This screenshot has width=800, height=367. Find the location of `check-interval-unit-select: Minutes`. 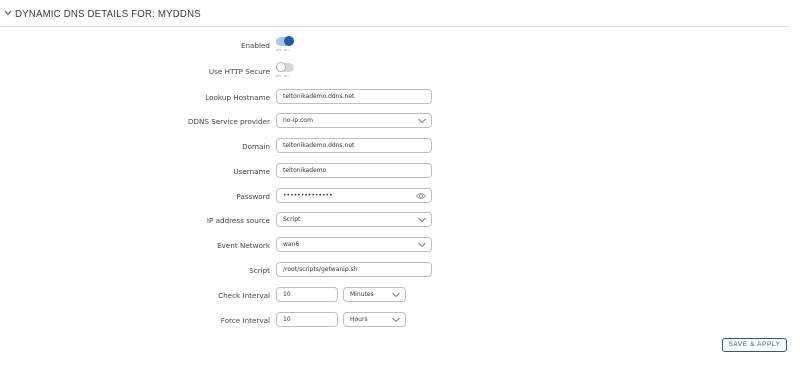

check-interval-unit-select: Minutes is located at coordinates (374, 294).